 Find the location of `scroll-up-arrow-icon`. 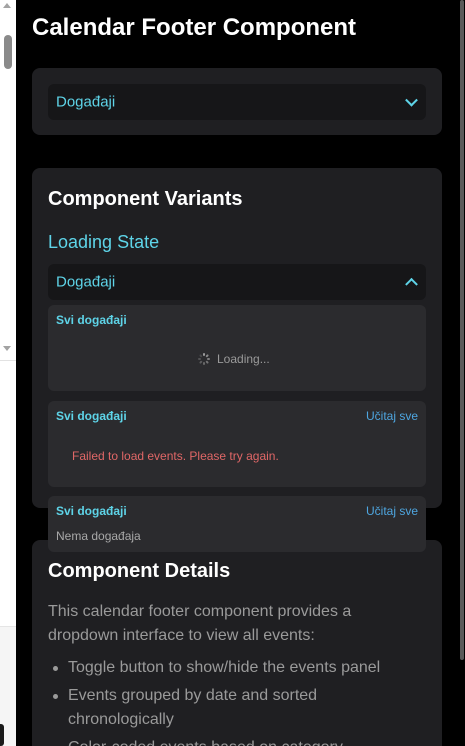

scroll-up-arrow-icon is located at coordinates (7, 5).